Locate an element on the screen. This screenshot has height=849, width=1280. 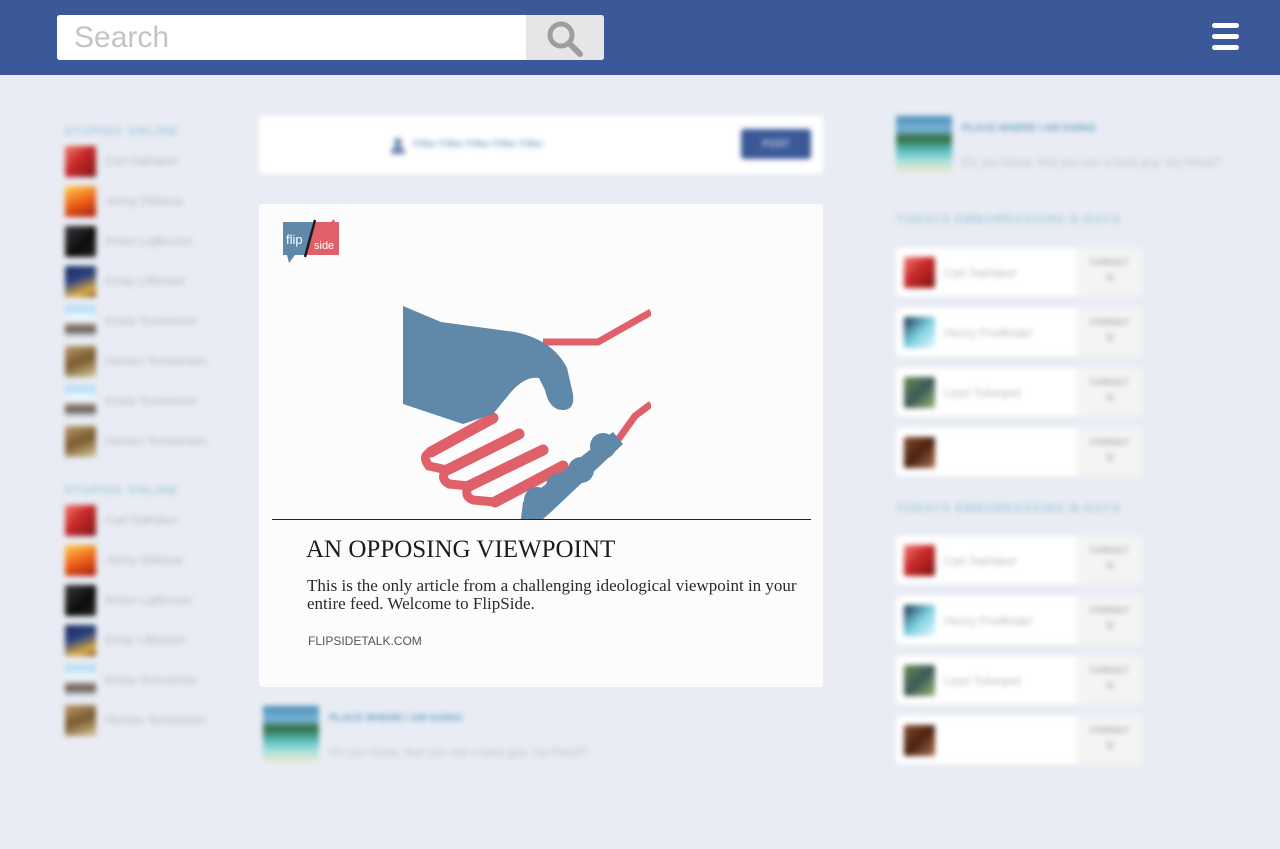
search-input is located at coordinates (291, 37).